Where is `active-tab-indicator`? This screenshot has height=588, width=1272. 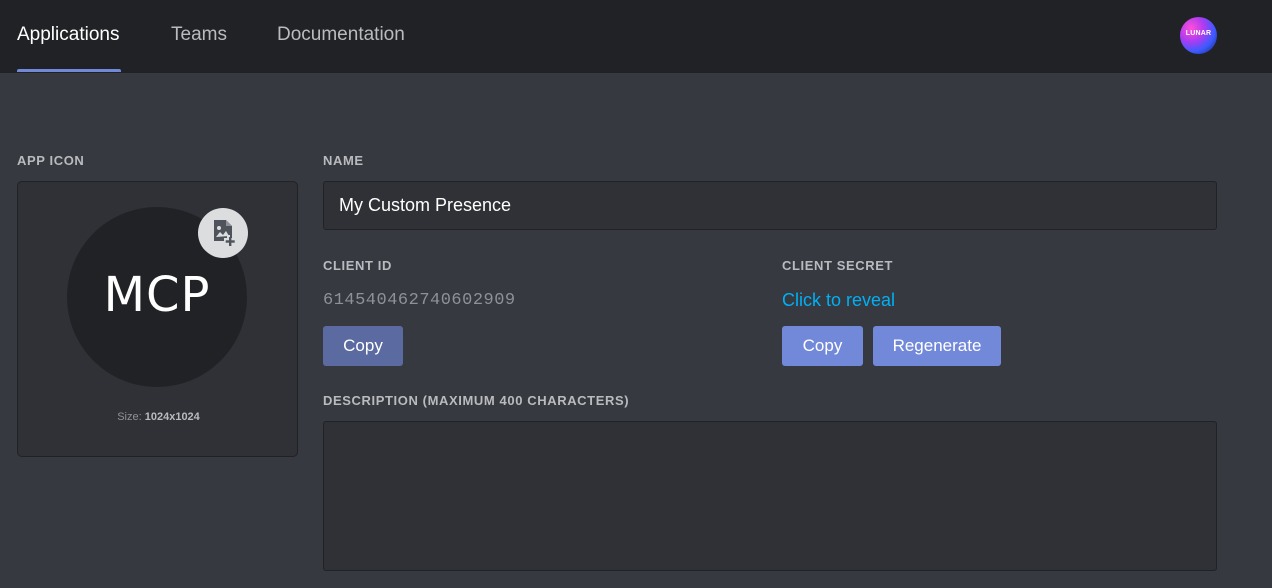 active-tab-indicator is located at coordinates (69, 70).